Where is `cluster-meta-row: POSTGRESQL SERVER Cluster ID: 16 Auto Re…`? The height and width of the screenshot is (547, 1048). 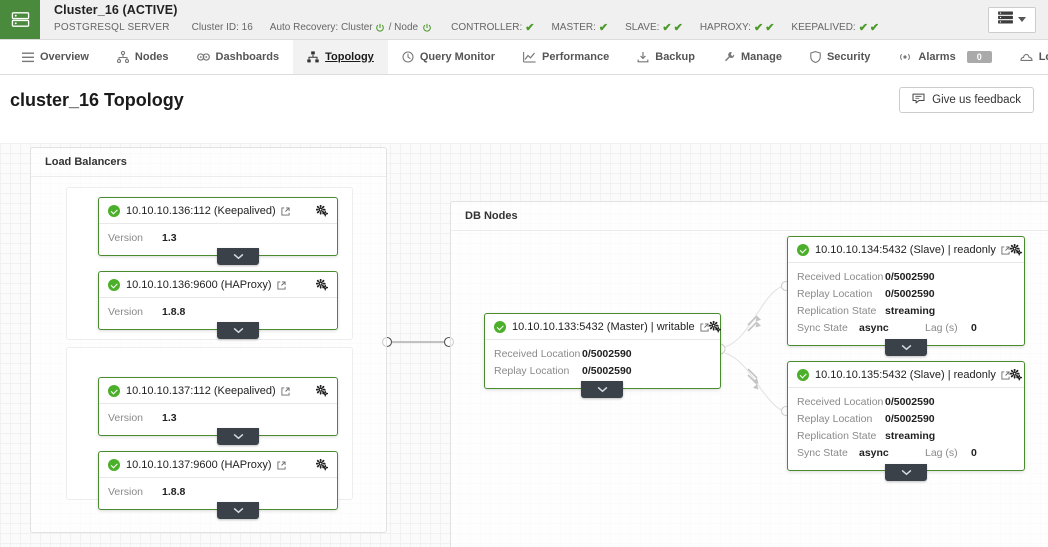 cluster-meta-row: POSTGRESQL SERVER Cluster ID: 16 Auto Re… is located at coordinates (521, 28).